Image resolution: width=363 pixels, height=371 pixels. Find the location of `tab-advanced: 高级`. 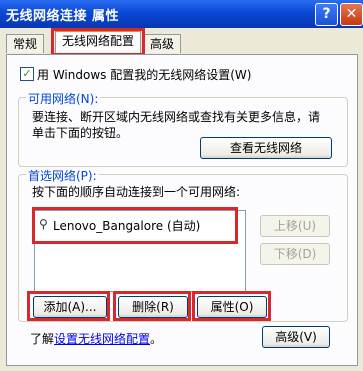

tab-advanced: 高级 is located at coordinates (162, 43).